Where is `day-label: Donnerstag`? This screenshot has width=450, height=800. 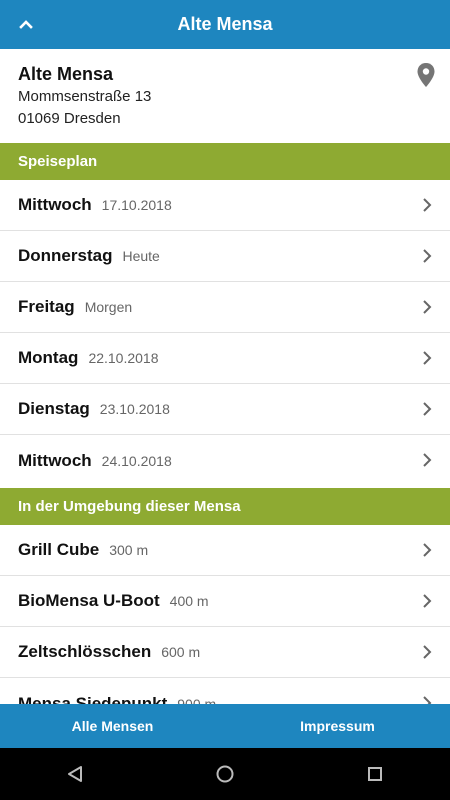
day-label: Donnerstag is located at coordinates (65, 255).